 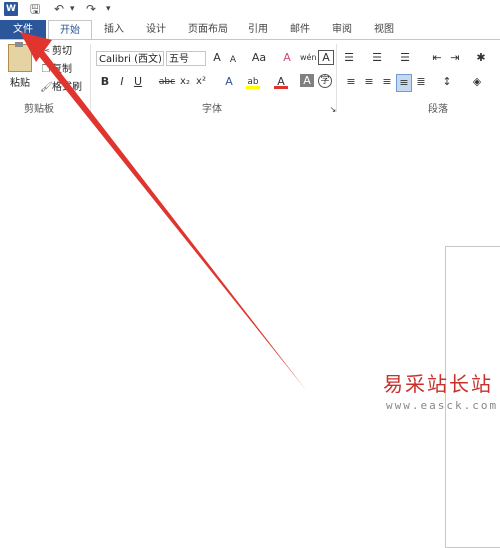 What do you see at coordinates (287, 58) in the screenshot?
I see `clear-format-icon: A` at bounding box center [287, 58].